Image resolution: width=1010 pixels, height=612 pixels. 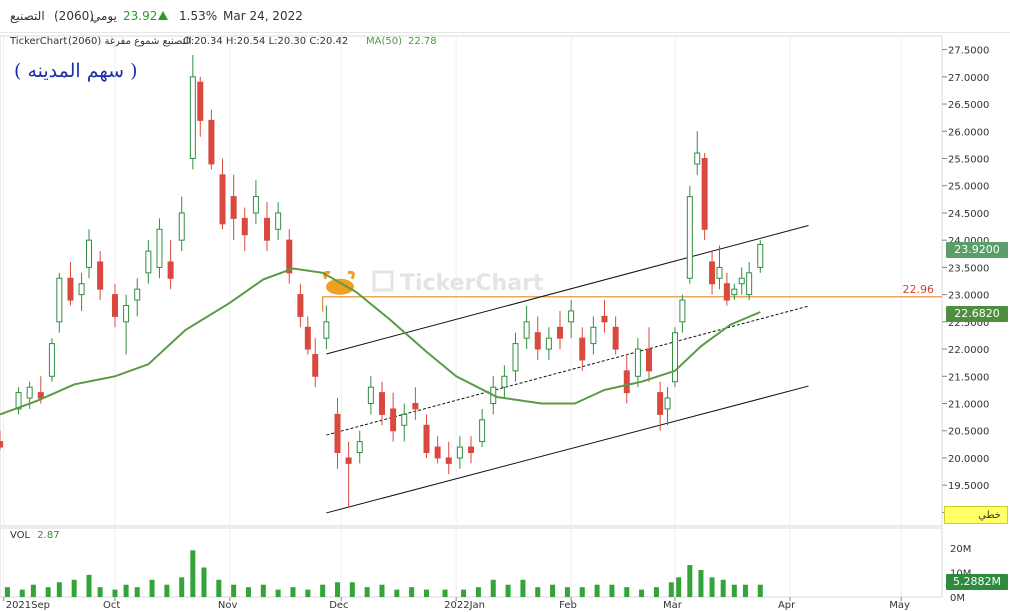 What do you see at coordinates (919, 289) in the screenshot?
I see `horizontal-level-label: 22.96` at bounding box center [919, 289].